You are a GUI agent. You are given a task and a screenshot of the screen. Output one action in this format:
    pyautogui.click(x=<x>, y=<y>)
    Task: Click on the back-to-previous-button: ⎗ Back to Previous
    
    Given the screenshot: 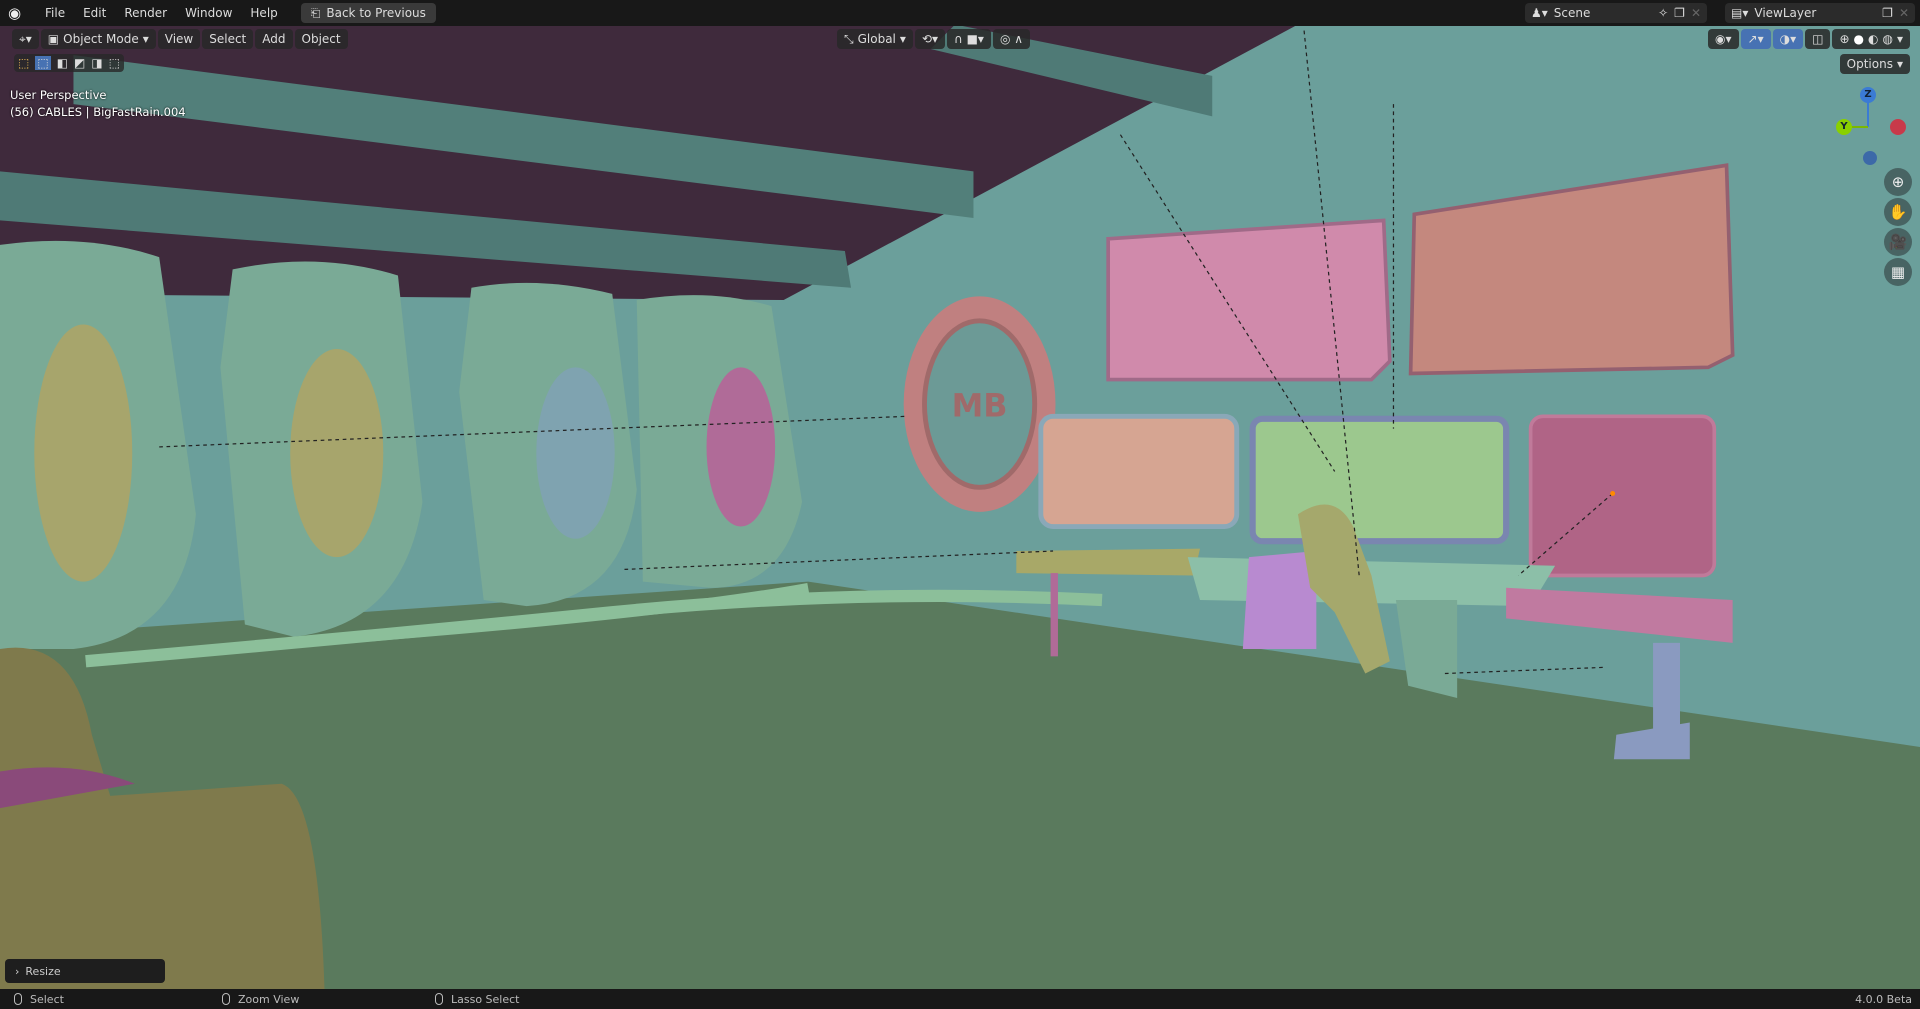 What is the action you would take?
    pyautogui.click(x=368, y=13)
    